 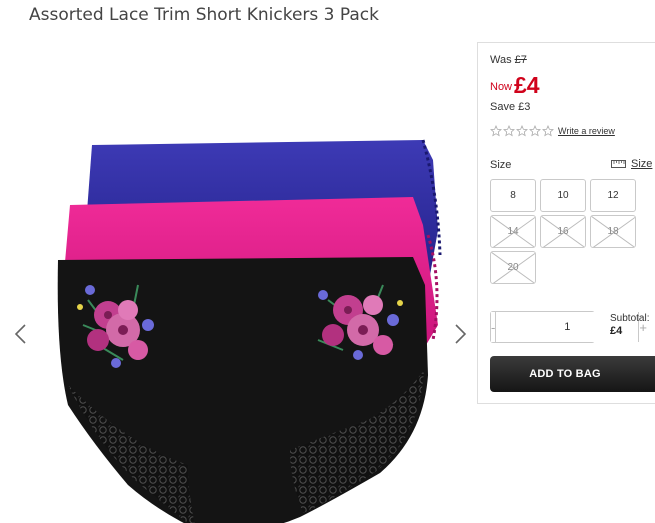 I want to click on add-to-bag-button: ADD TO BAG, so click(x=572, y=374).